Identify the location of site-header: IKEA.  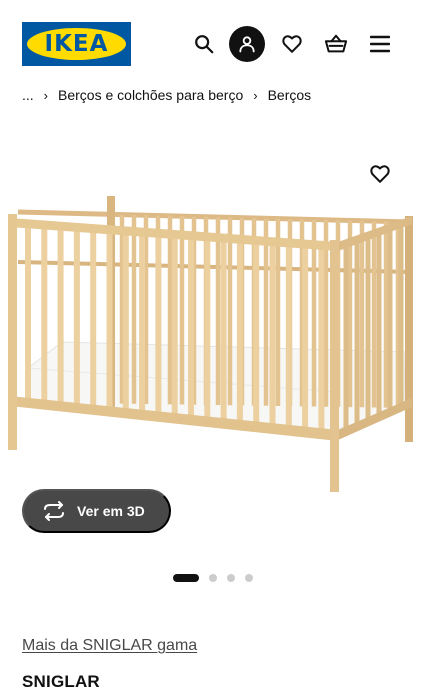
(212, 44).